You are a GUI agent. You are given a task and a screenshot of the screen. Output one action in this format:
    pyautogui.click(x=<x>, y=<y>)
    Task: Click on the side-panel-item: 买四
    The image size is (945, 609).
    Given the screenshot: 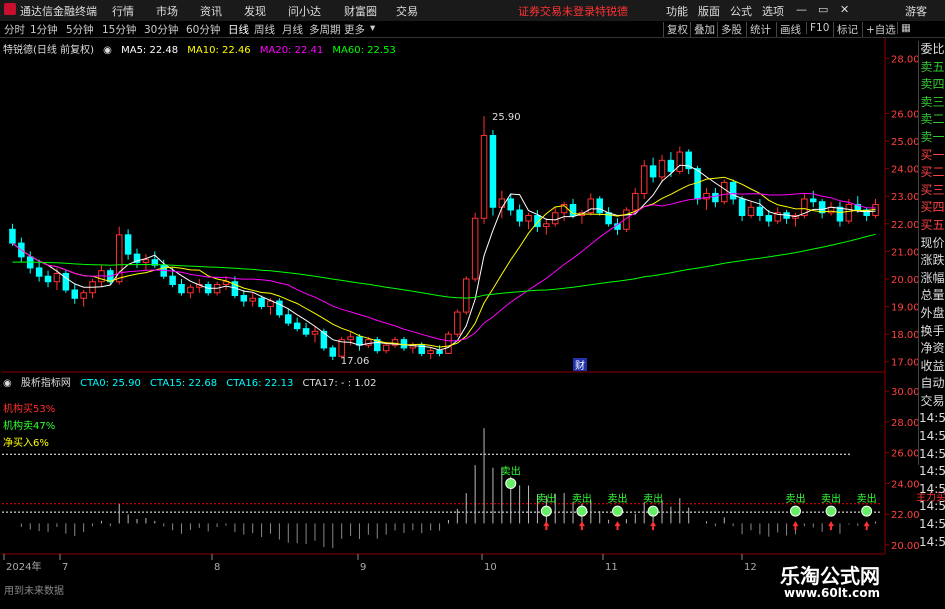 What is the action you would take?
    pyautogui.click(x=932, y=208)
    